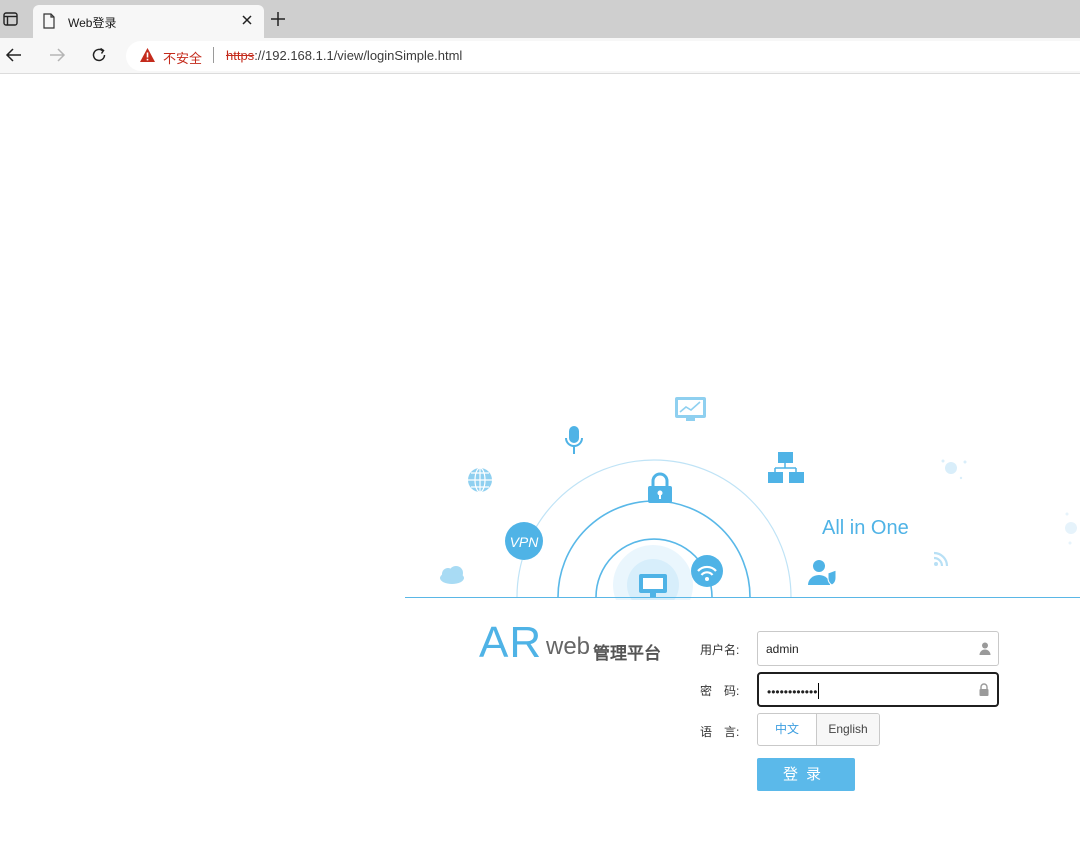 The width and height of the screenshot is (1080, 851). Describe the element at coordinates (720, 650) in the screenshot. I see `username-label: 用户名:` at that location.